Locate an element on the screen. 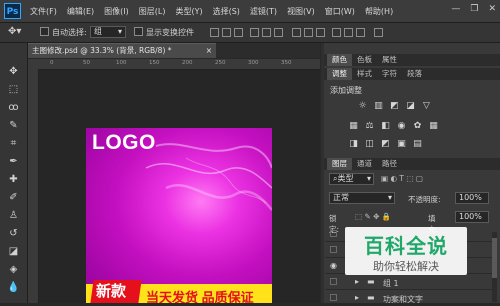  watermark: 百科全说 助你轻松解决 is located at coordinates (406, 251).